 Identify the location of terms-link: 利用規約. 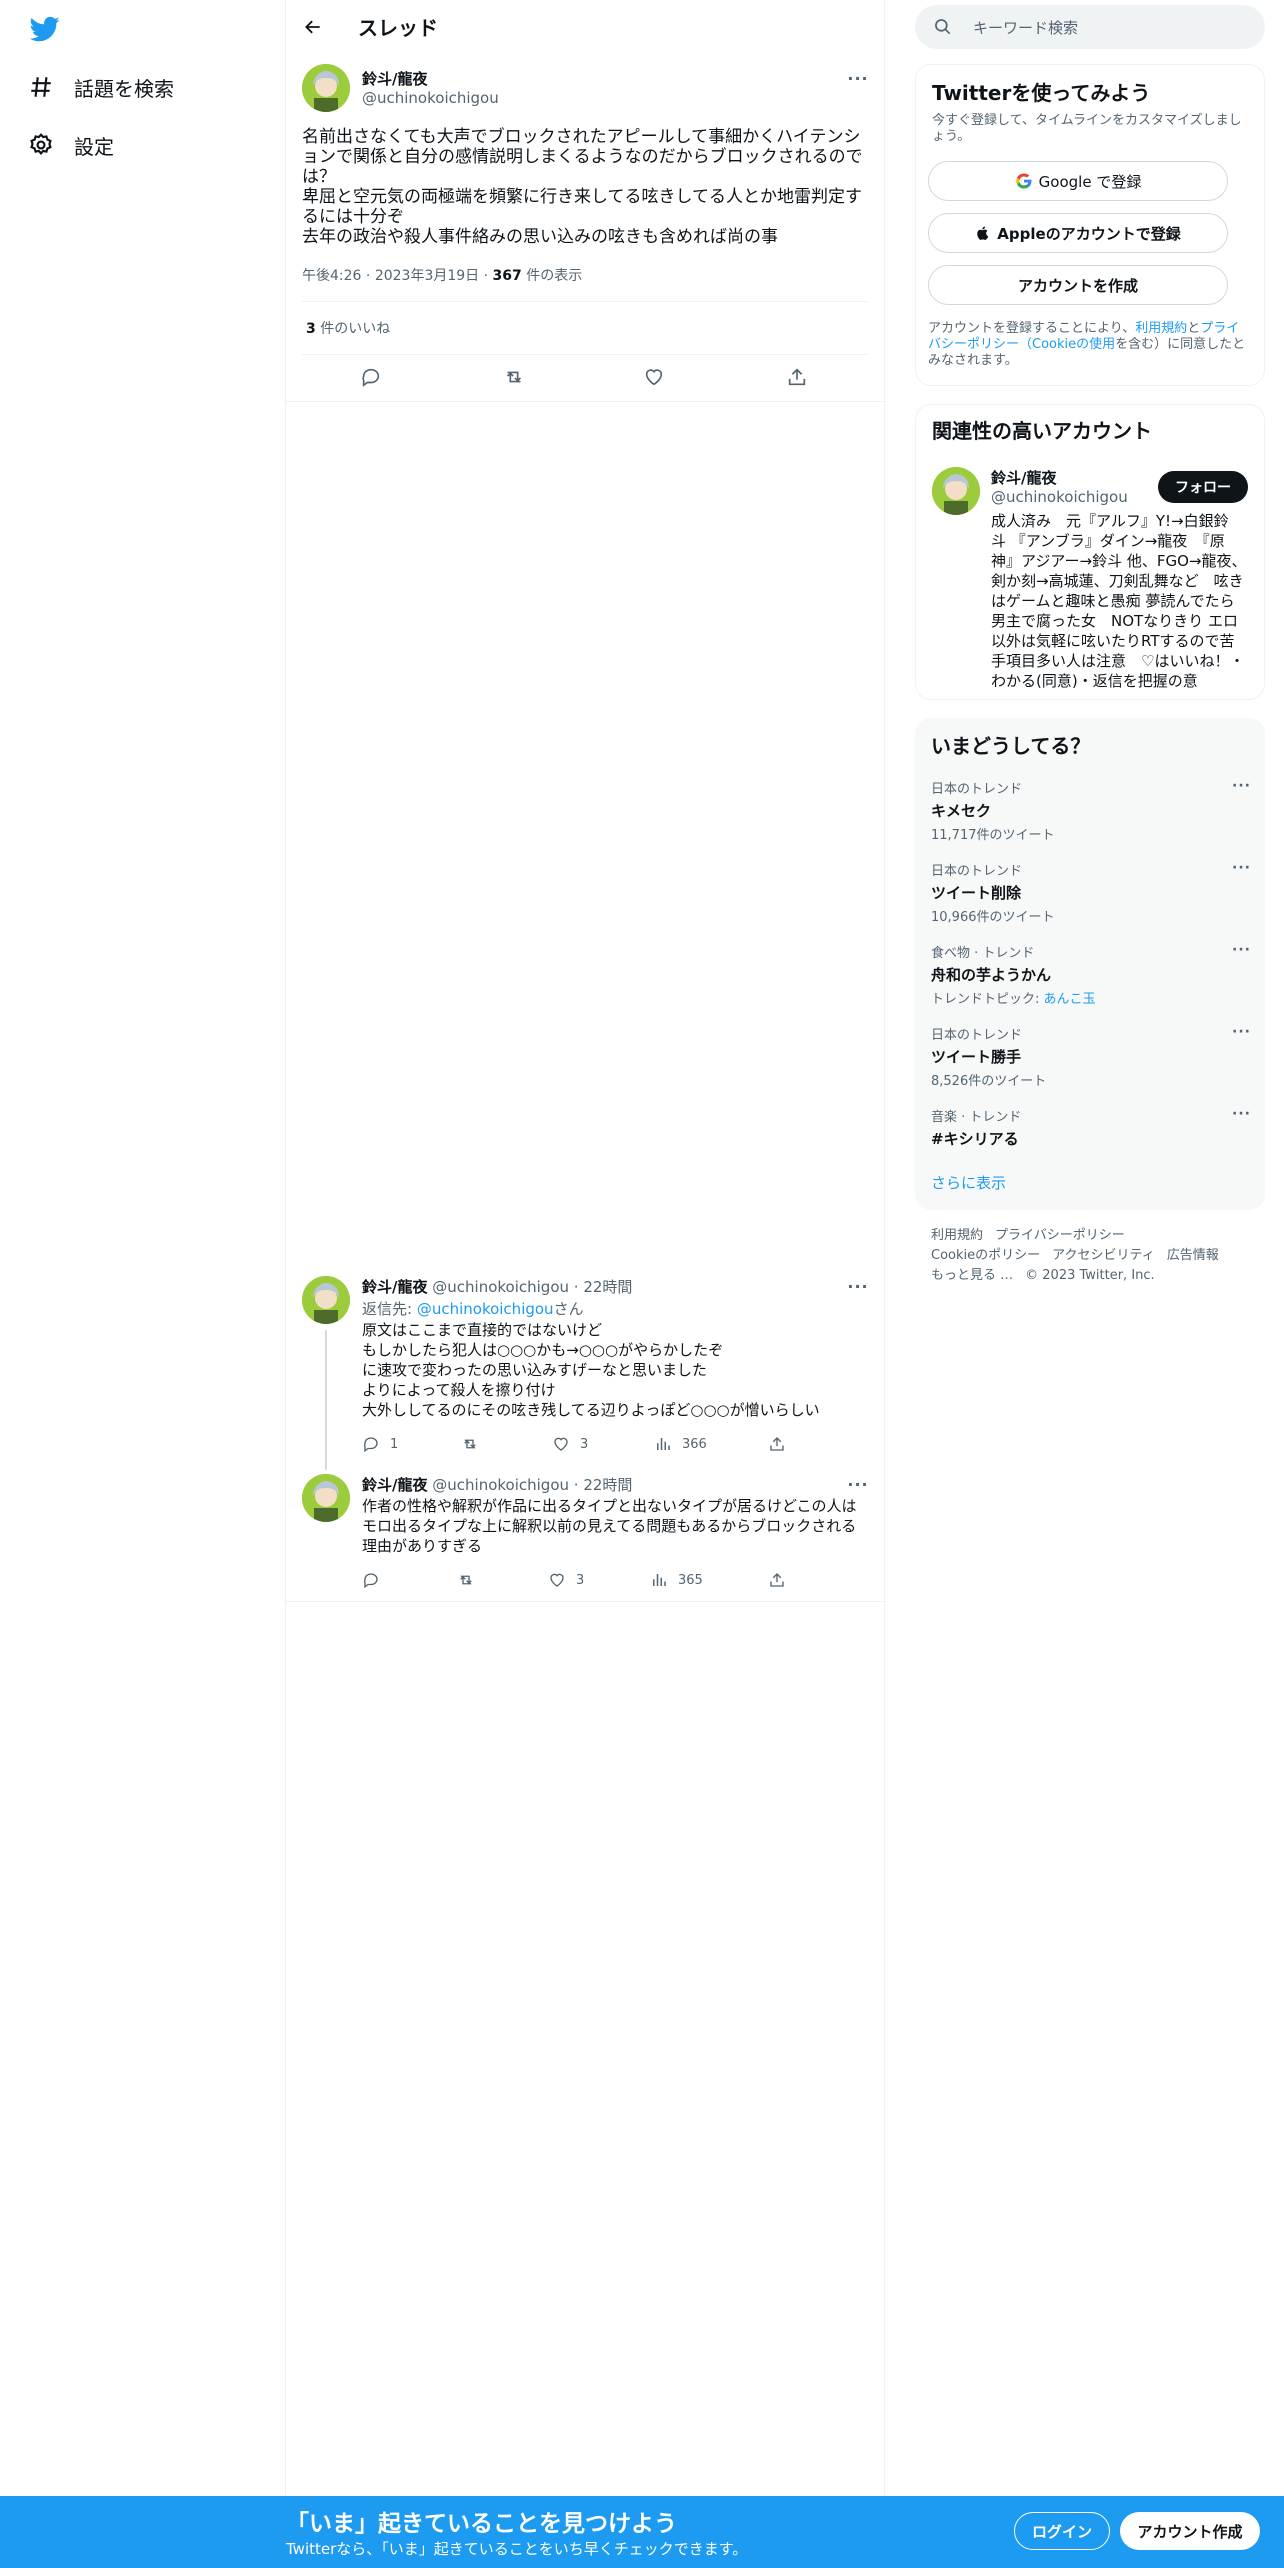
(1161, 328).